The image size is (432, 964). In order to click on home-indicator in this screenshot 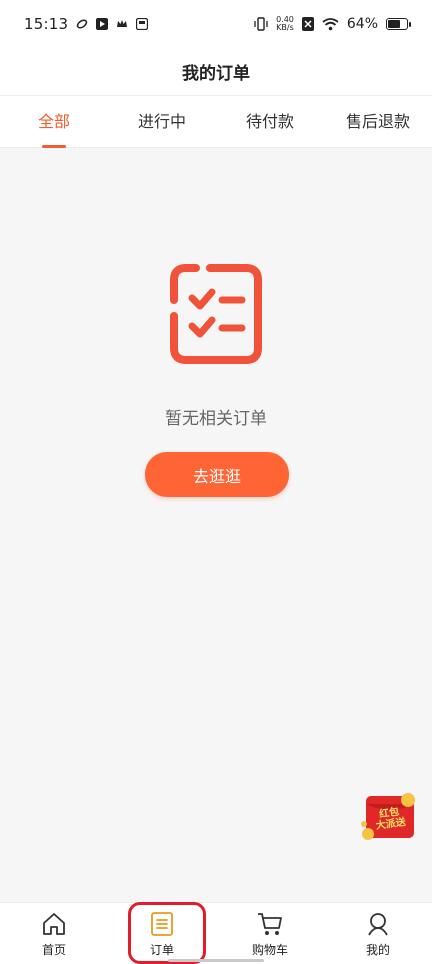, I will do `click(216, 960)`.